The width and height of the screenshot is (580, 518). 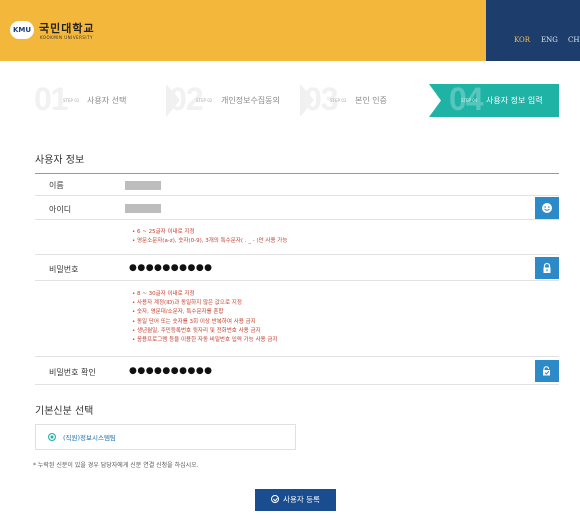 I want to click on name-label: 이름, so click(x=56, y=185).